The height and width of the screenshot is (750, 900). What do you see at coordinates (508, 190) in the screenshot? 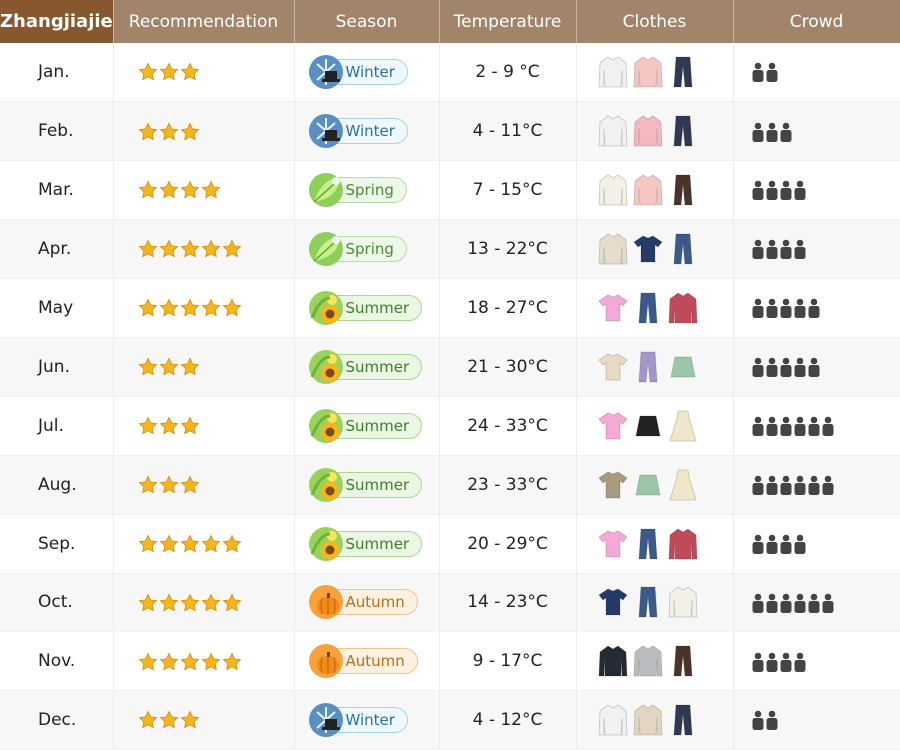
I see `temperature-cell: 7 - 15°C` at bounding box center [508, 190].